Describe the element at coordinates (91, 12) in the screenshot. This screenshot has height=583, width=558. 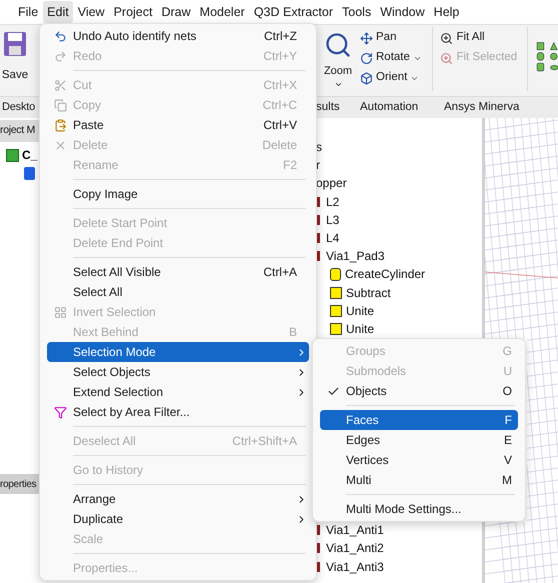
I see `menu-bar-item: View` at that location.